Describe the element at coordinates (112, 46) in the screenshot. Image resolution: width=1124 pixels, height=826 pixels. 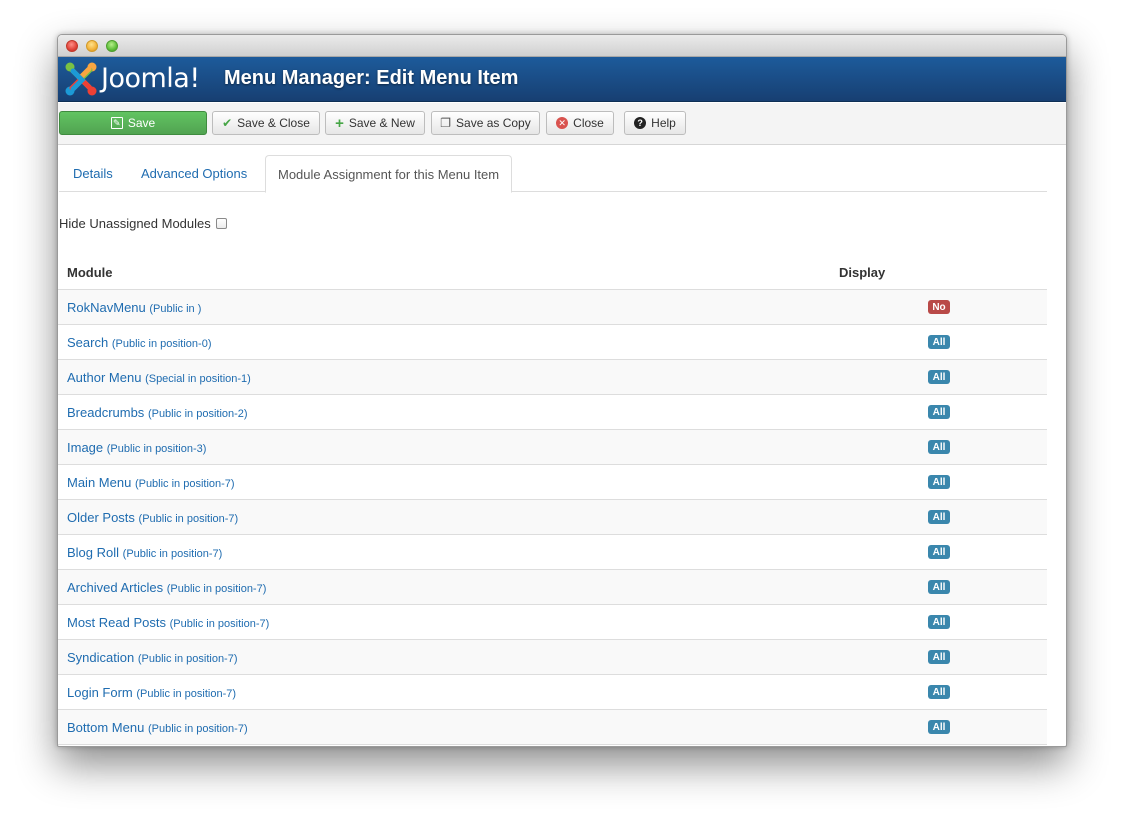
I see `window-zoom-button` at that location.